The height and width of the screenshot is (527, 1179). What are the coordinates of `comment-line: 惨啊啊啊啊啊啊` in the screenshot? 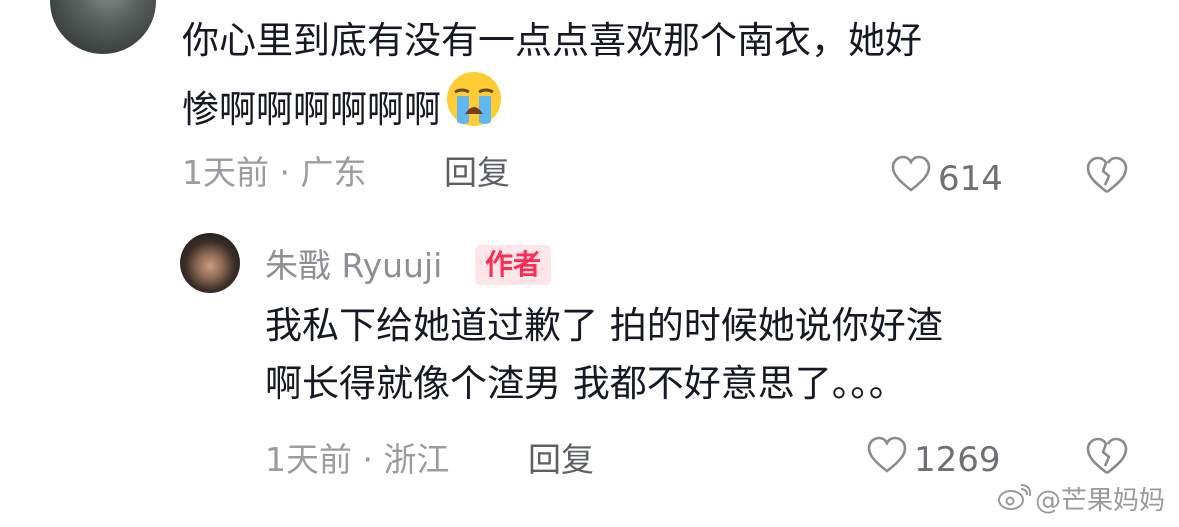 It's located at (552, 107).